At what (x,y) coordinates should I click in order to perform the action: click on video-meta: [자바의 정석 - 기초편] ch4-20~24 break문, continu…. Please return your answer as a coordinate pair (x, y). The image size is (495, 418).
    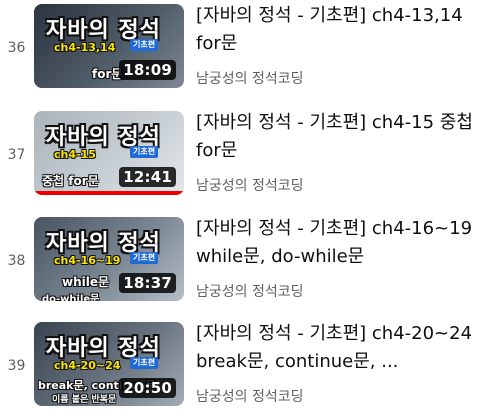
    Looking at the image, I should click on (338, 363).